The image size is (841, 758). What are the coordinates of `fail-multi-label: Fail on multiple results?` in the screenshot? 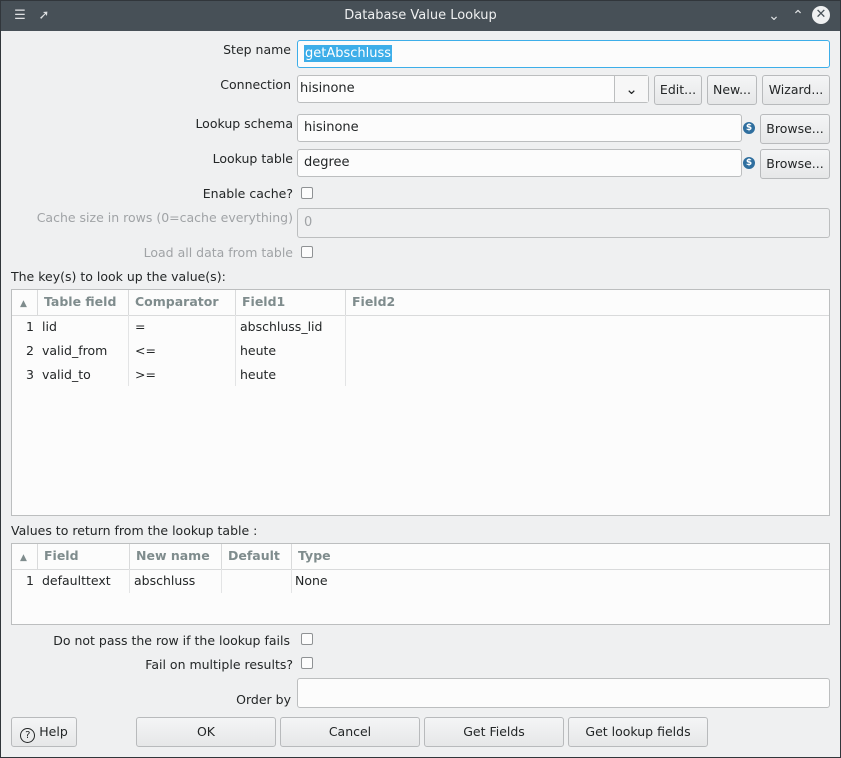 It's located at (219, 664).